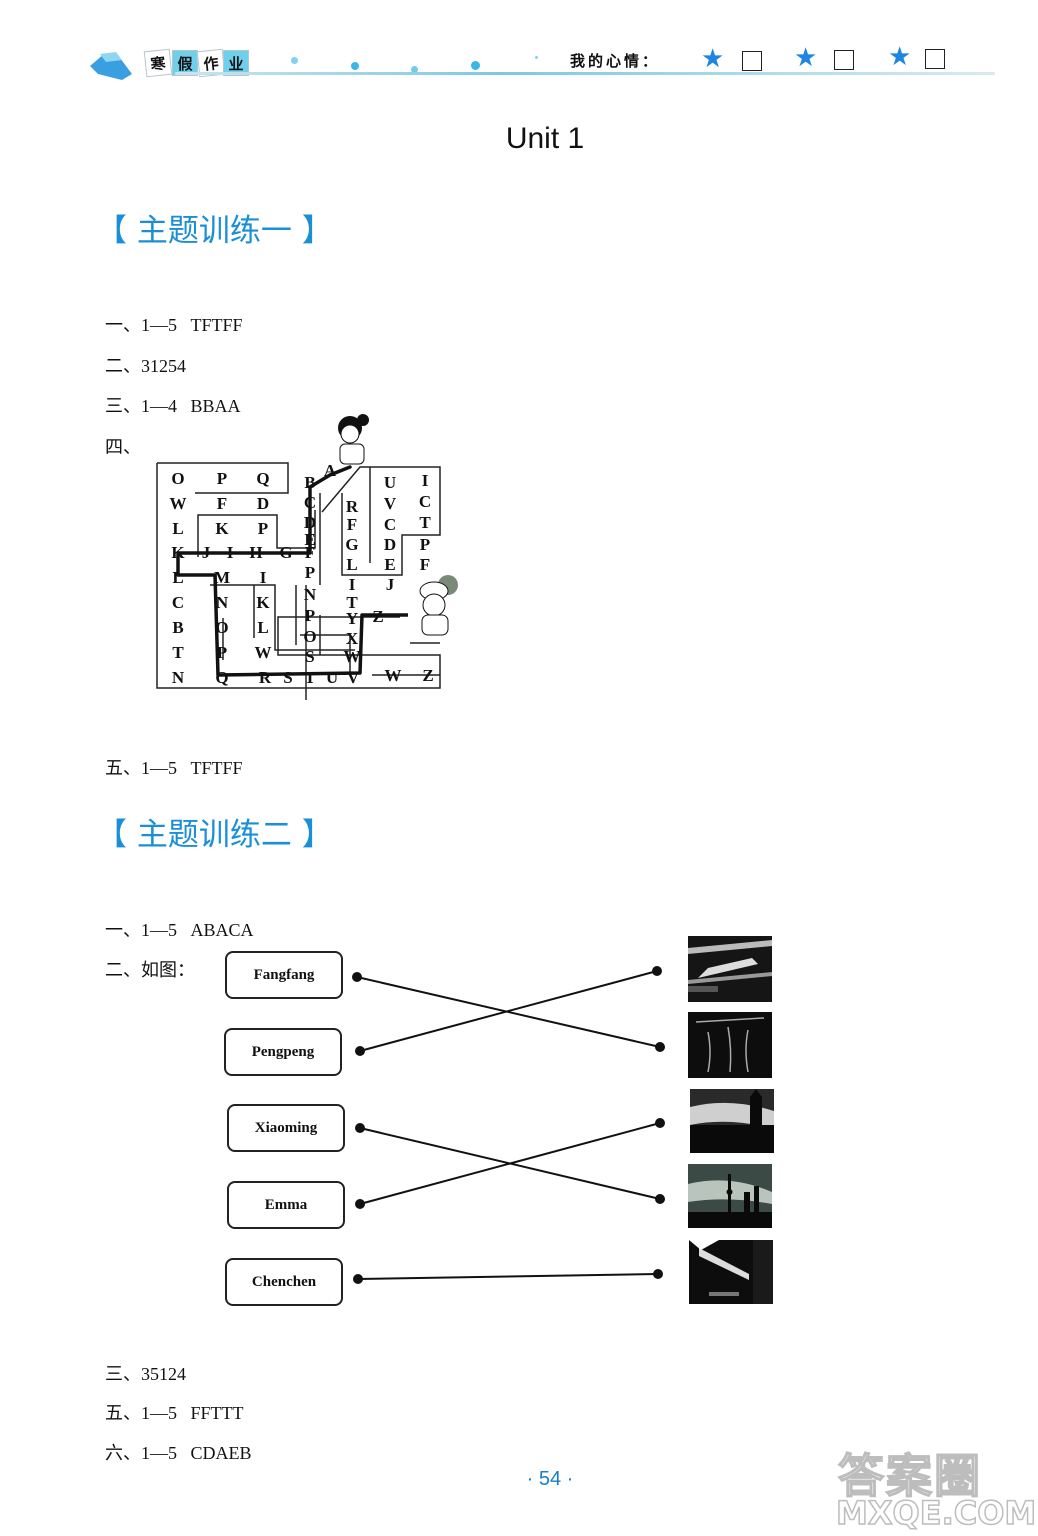 This screenshot has height=1536, width=1038. Describe the element at coordinates (141, 768) in the screenshot. I see `answer-label: 五、1—5` at that location.